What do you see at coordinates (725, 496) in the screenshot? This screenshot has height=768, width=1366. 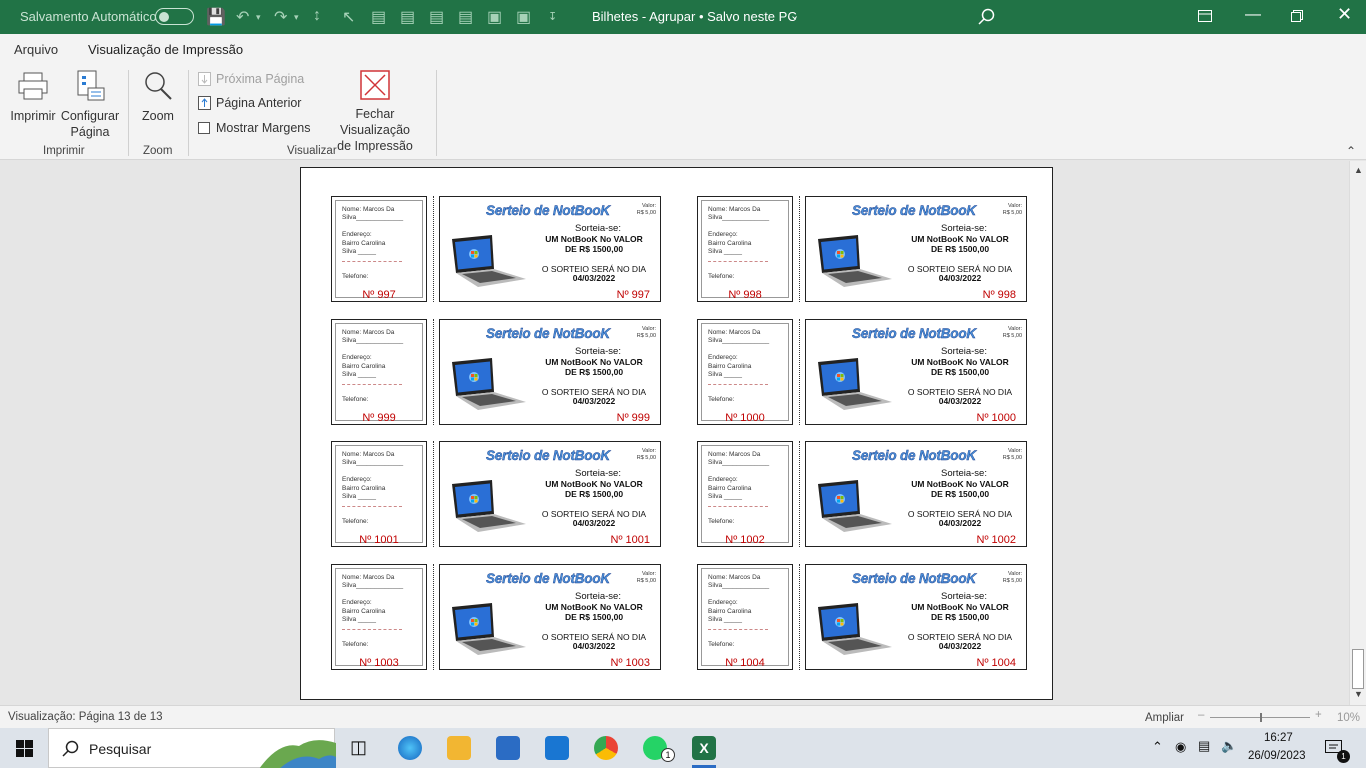 I see `stub-address-value-2: Silva _____` at bounding box center [725, 496].